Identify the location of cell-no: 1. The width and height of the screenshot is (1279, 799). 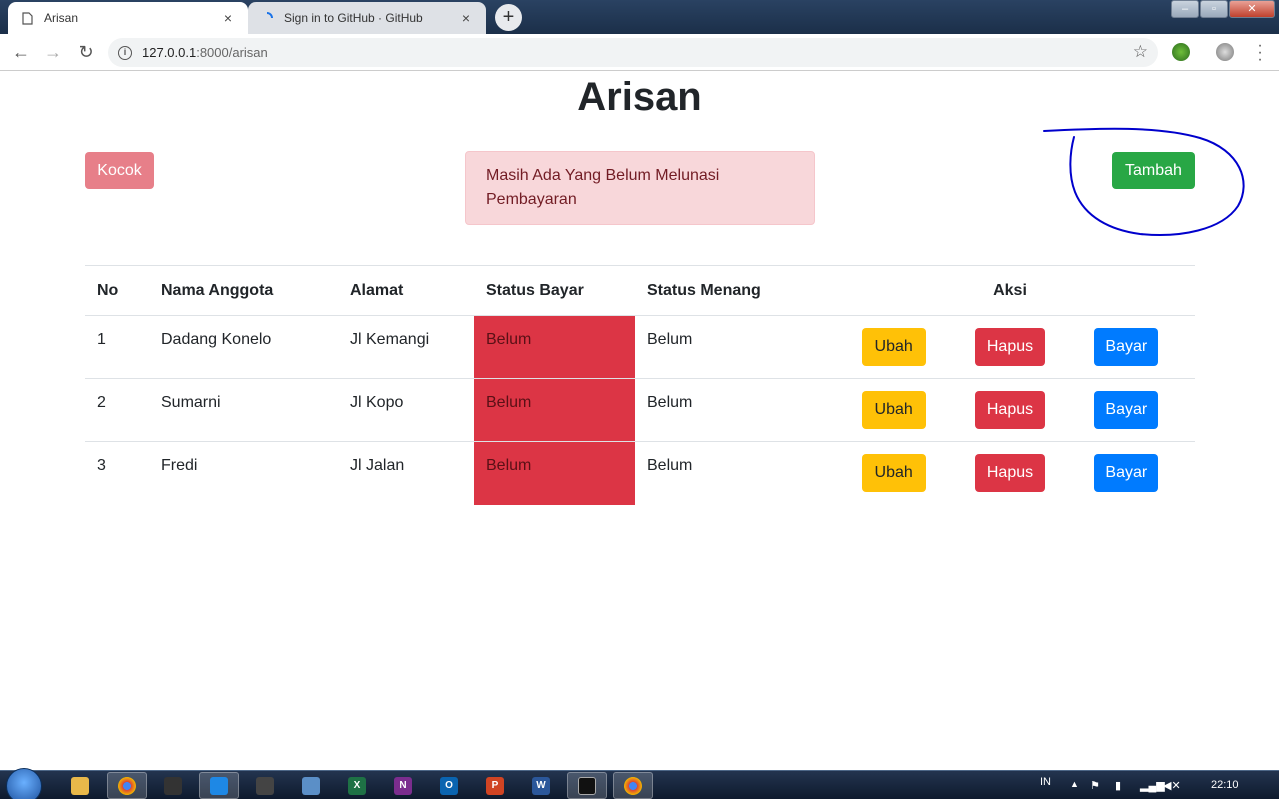
(117, 347).